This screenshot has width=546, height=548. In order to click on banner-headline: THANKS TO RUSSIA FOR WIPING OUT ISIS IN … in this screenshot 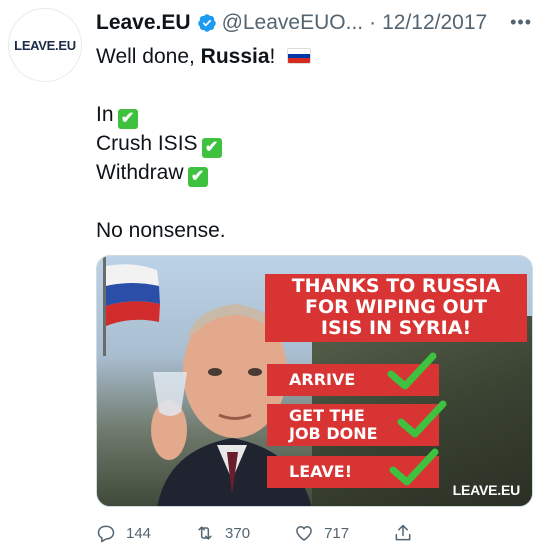, I will do `click(396, 308)`.